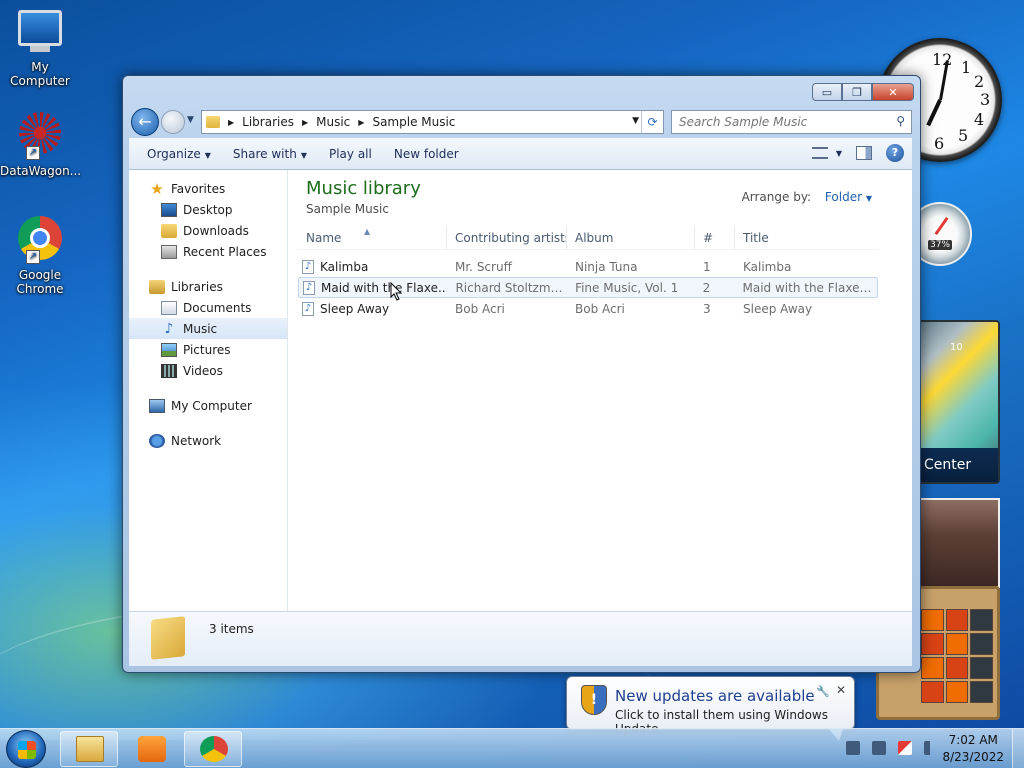 The image size is (1024, 768). I want to click on nav-documents: Documents, so click(208, 307).